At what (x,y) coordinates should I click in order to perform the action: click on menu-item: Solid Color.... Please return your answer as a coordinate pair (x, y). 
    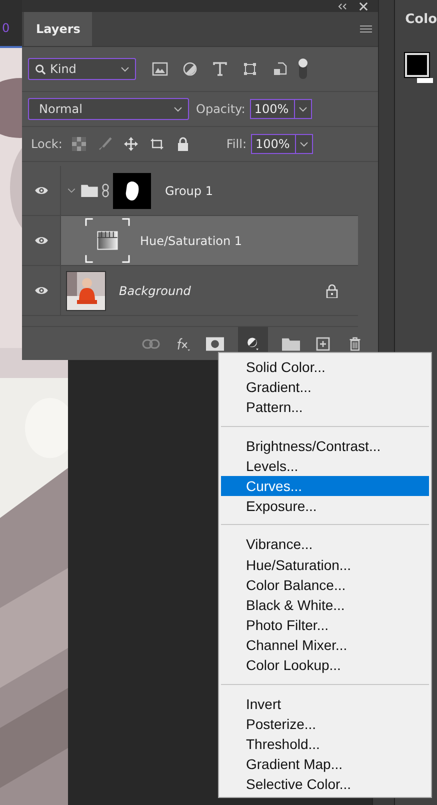
    Looking at the image, I should click on (325, 367).